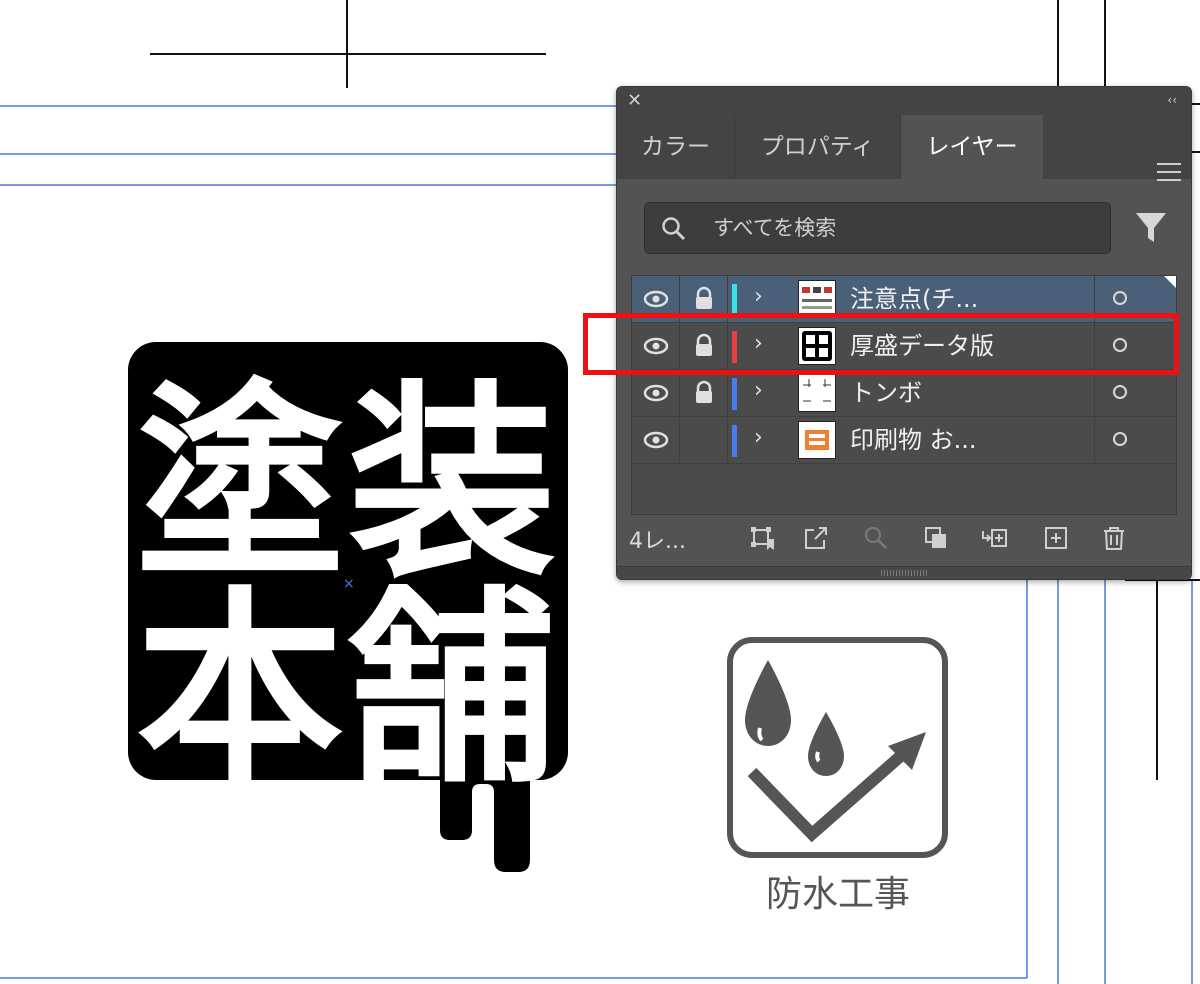 This screenshot has height=984, width=1200. What do you see at coordinates (1170, 282) in the screenshot?
I see `current-layer-indicator` at bounding box center [1170, 282].